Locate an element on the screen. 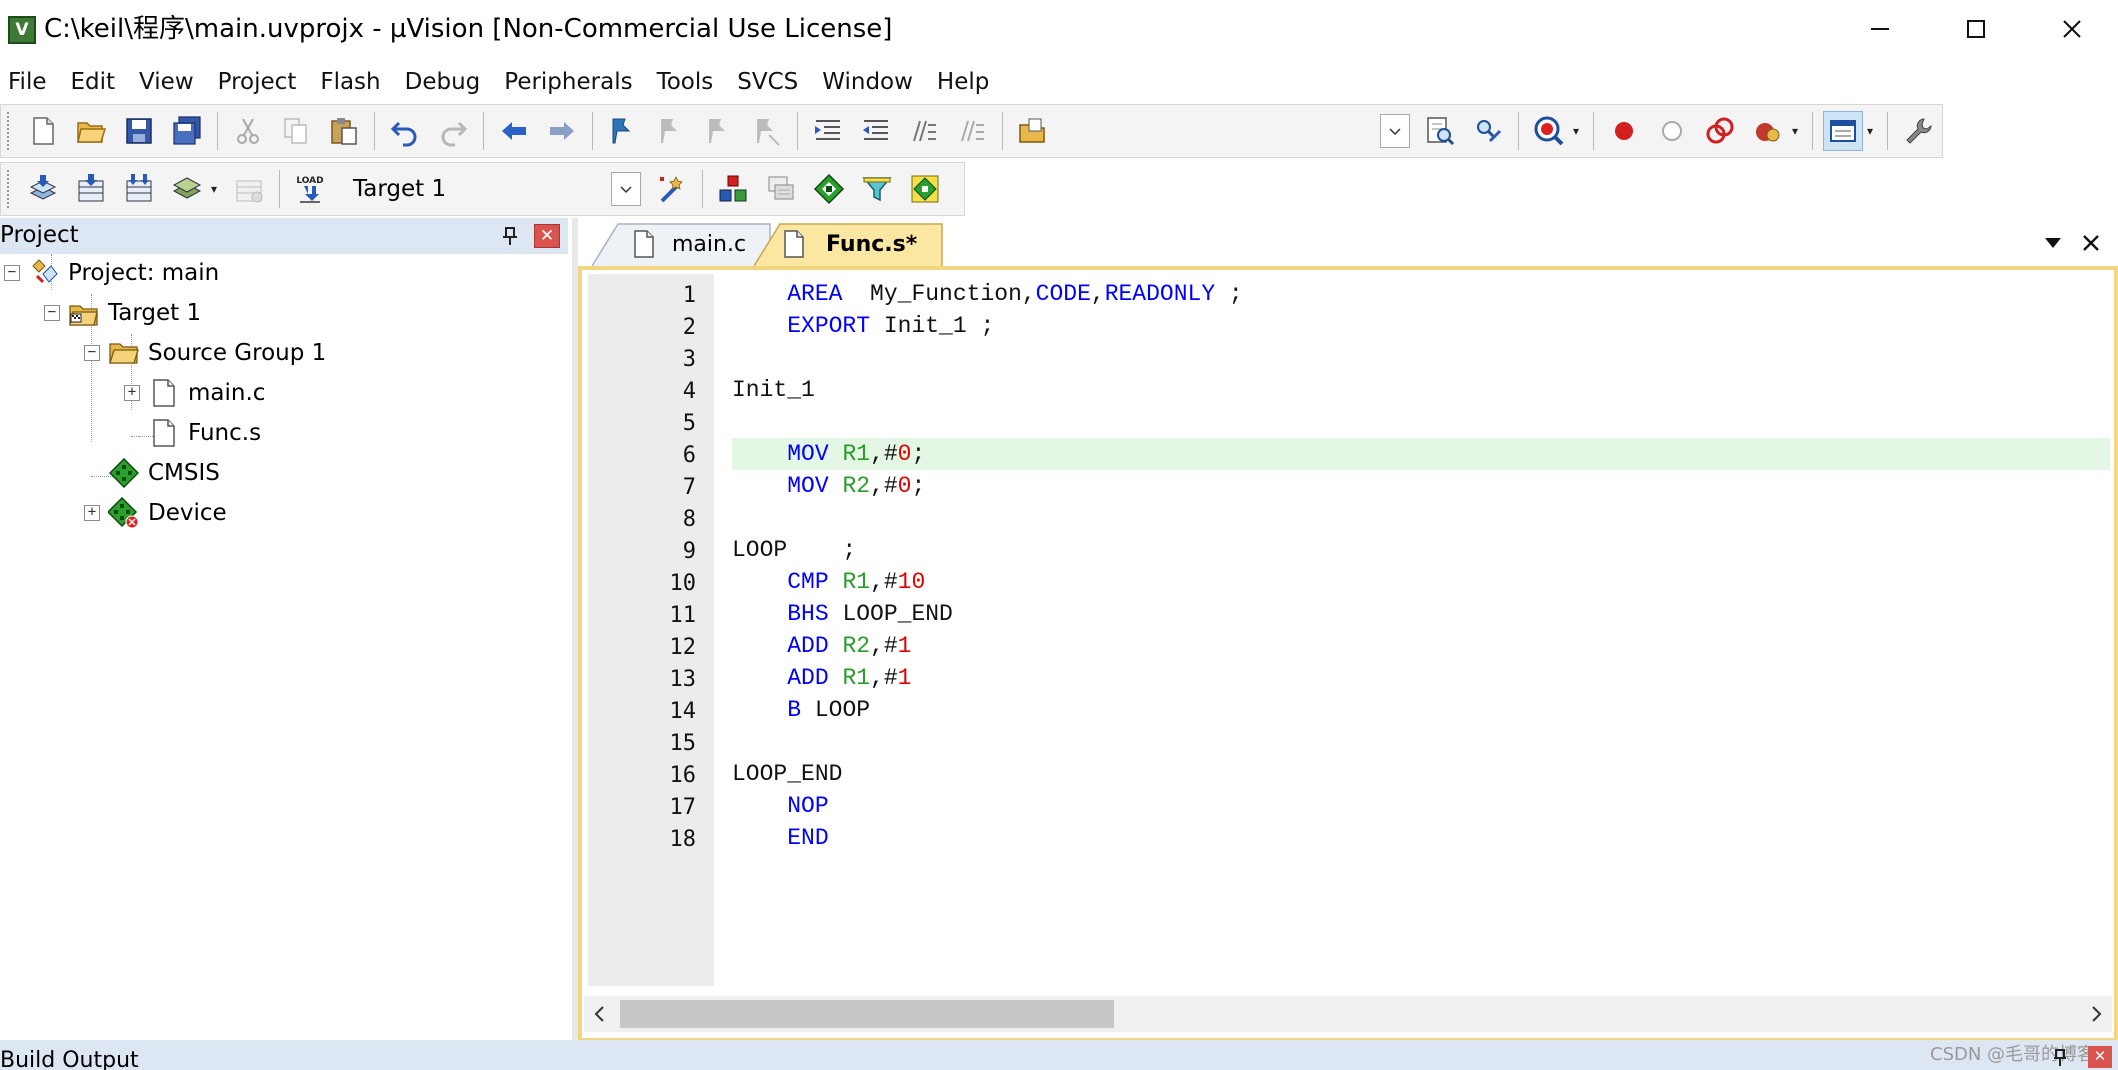  translate-button is located at coordinates (43, 189).